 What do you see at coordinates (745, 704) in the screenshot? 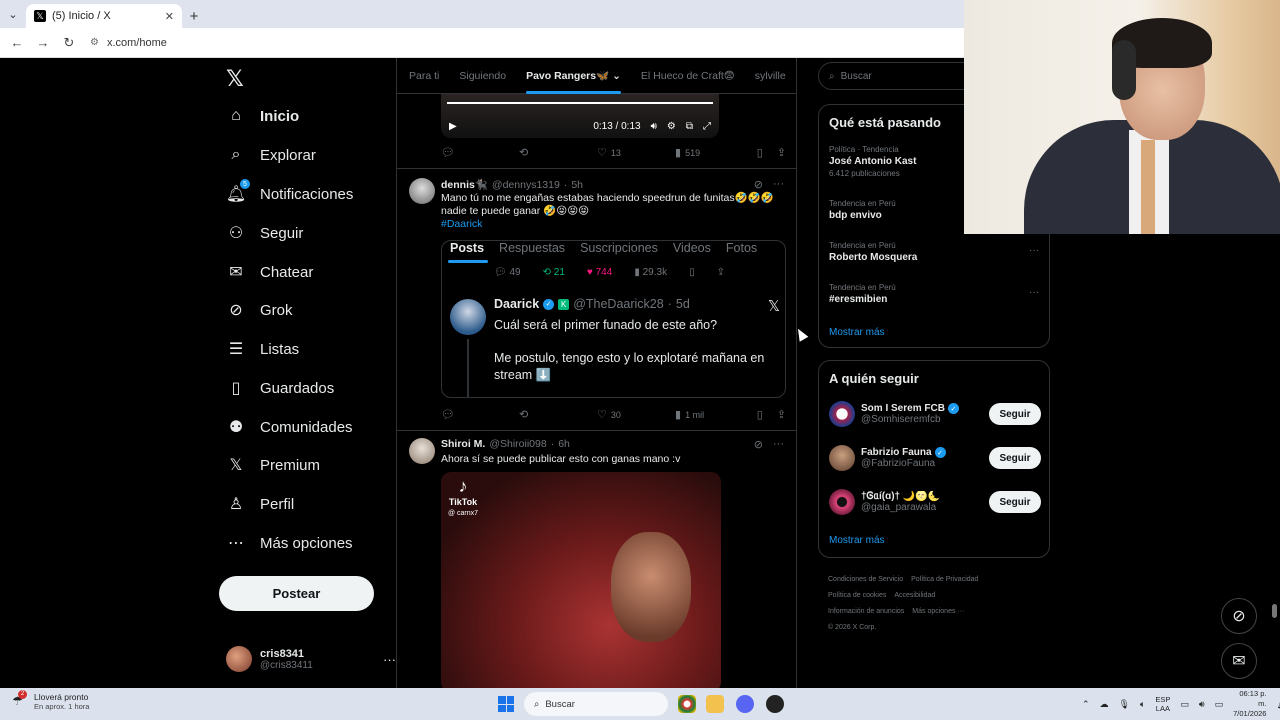
I see `discord-icon` at bounding box center [745, 704].